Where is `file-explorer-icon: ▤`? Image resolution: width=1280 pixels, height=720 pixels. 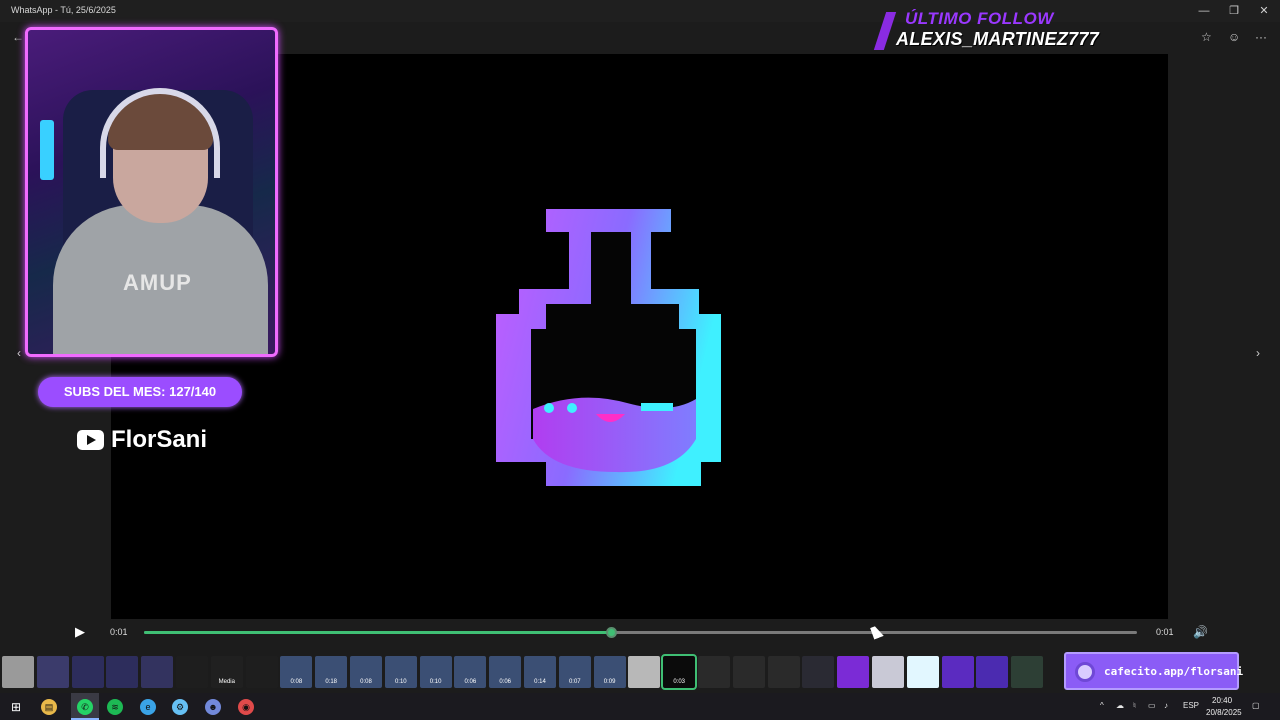 file-explorer-icon: ▤ is located at coordinates (49, 707).